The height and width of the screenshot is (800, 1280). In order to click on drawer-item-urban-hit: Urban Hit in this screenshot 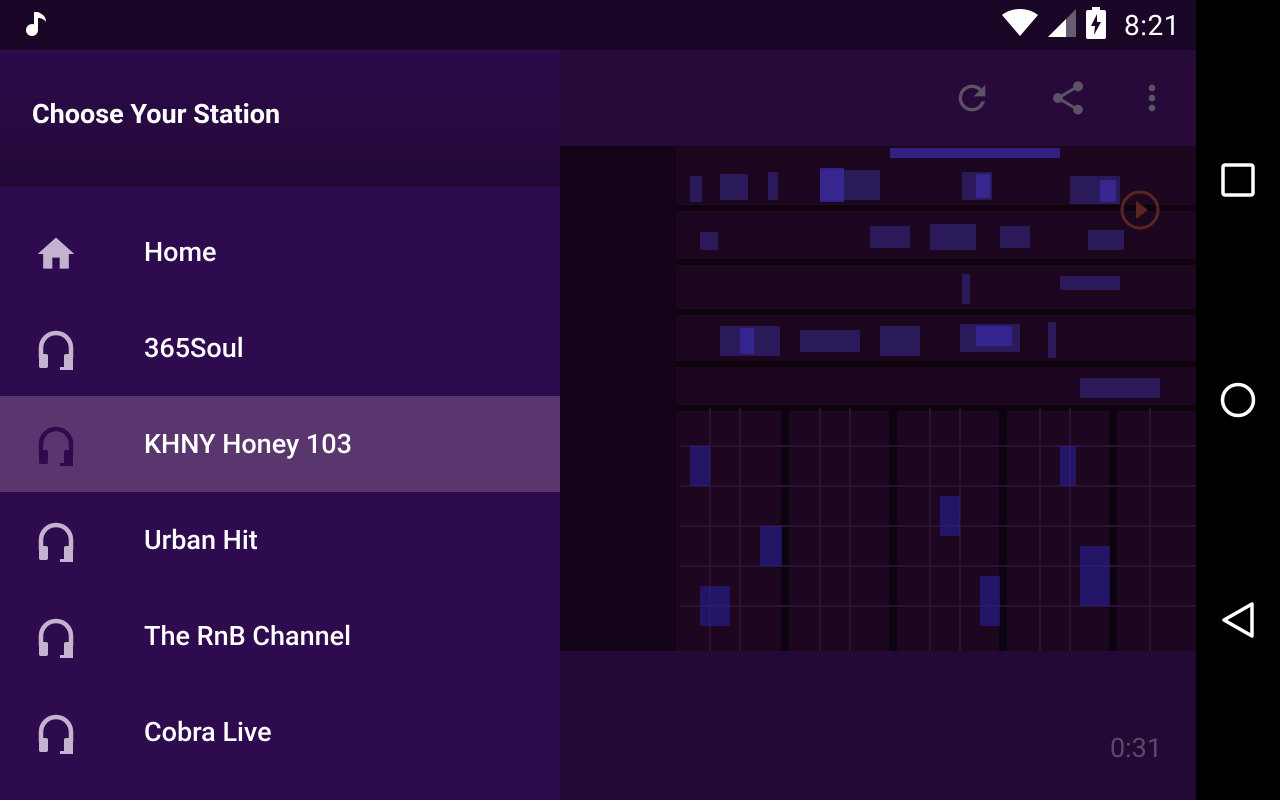, I will do `click(280, 540)`.